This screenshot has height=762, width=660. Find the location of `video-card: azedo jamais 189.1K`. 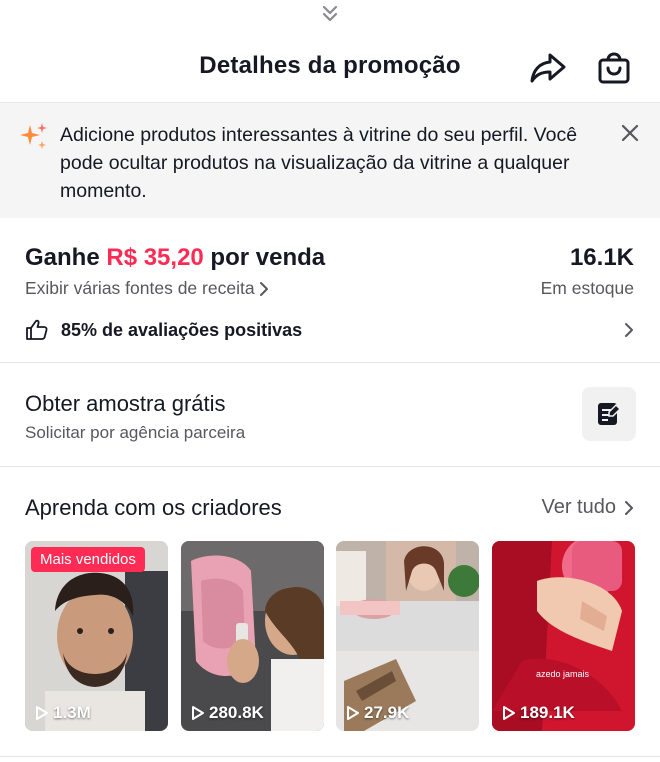

video-card: azedo jamais 189.1K is located at coordinates (563, 636).